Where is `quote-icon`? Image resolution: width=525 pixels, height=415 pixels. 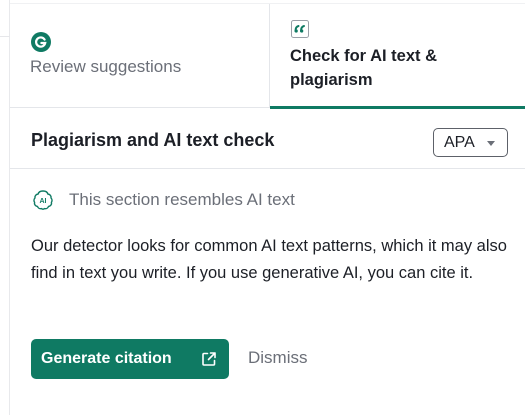
quote-icon is located at coordinates (300, 29).